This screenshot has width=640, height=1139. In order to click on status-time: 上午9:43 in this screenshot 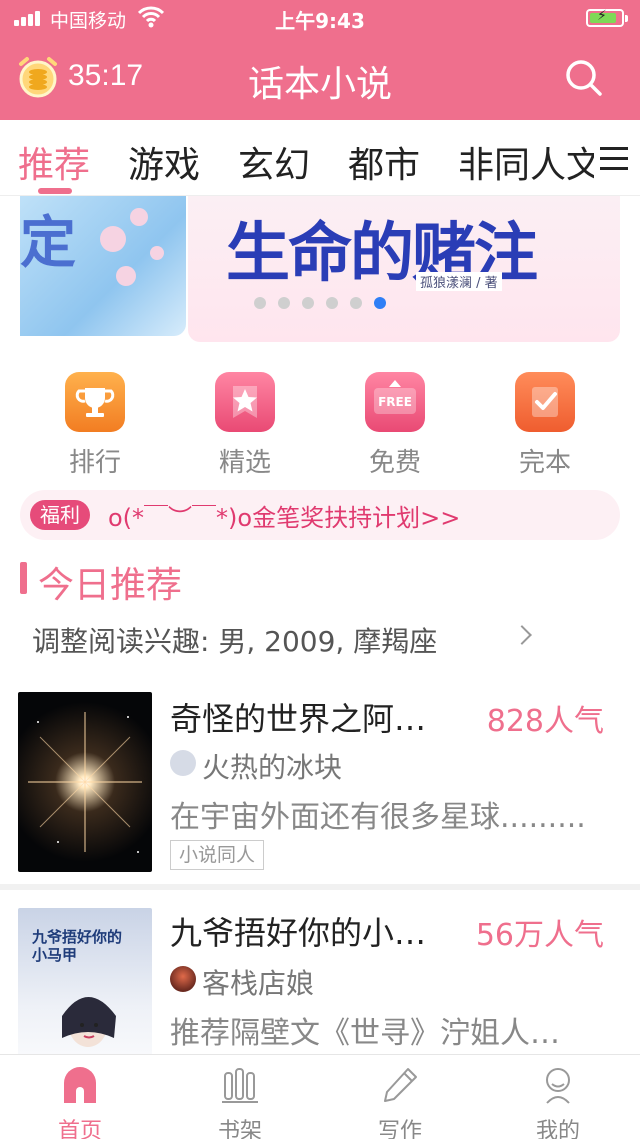, I will do `click(320, 21)`.